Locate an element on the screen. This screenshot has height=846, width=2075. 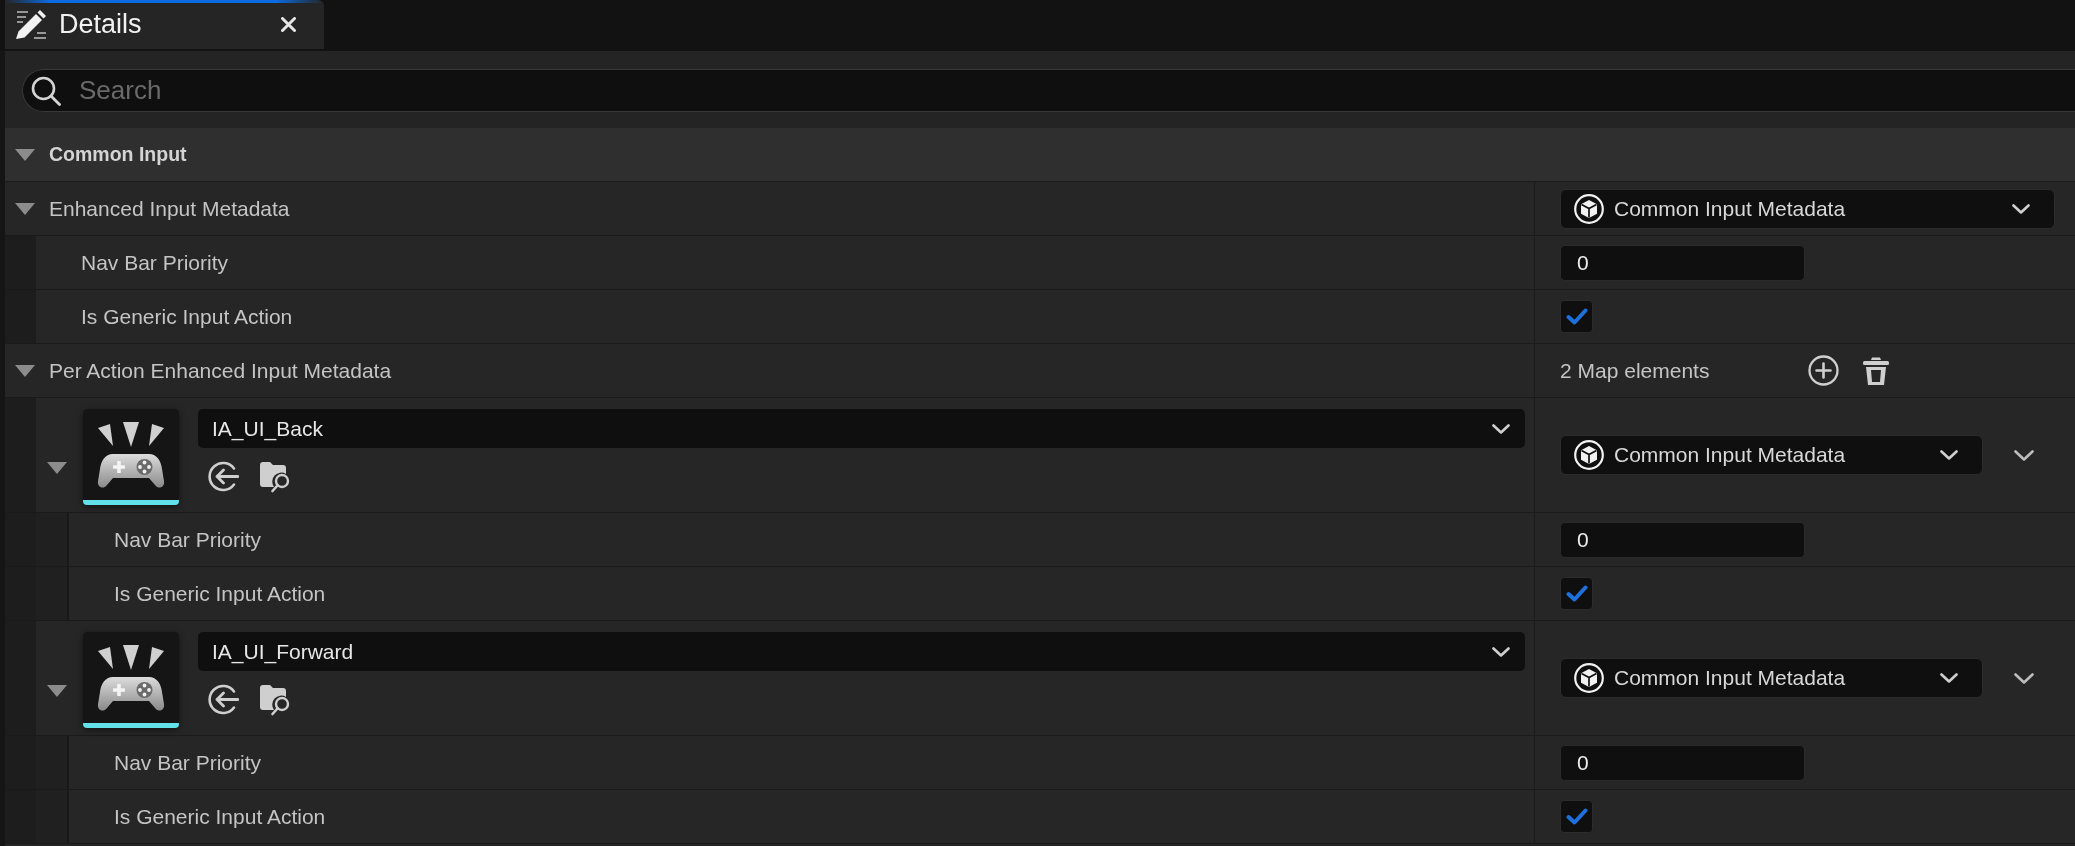
asset-dropdown: IA_UI_Back is located at coordinates (861, 428).